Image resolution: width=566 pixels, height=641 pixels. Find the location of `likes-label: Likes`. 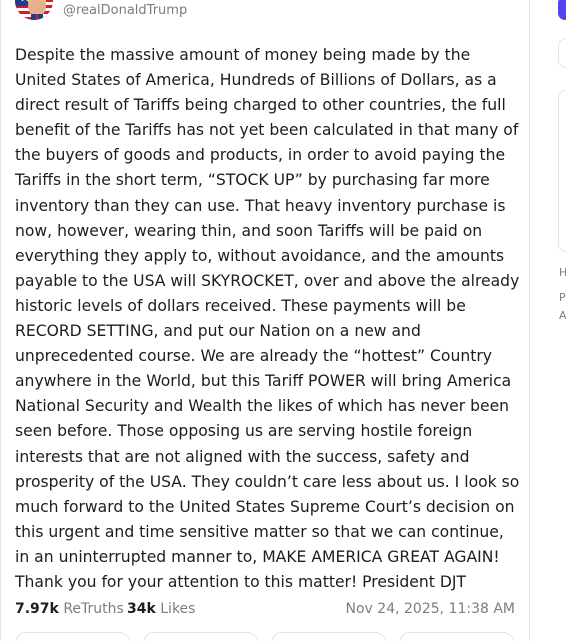

likes-label: Likes is located at coordinates (178, 609).